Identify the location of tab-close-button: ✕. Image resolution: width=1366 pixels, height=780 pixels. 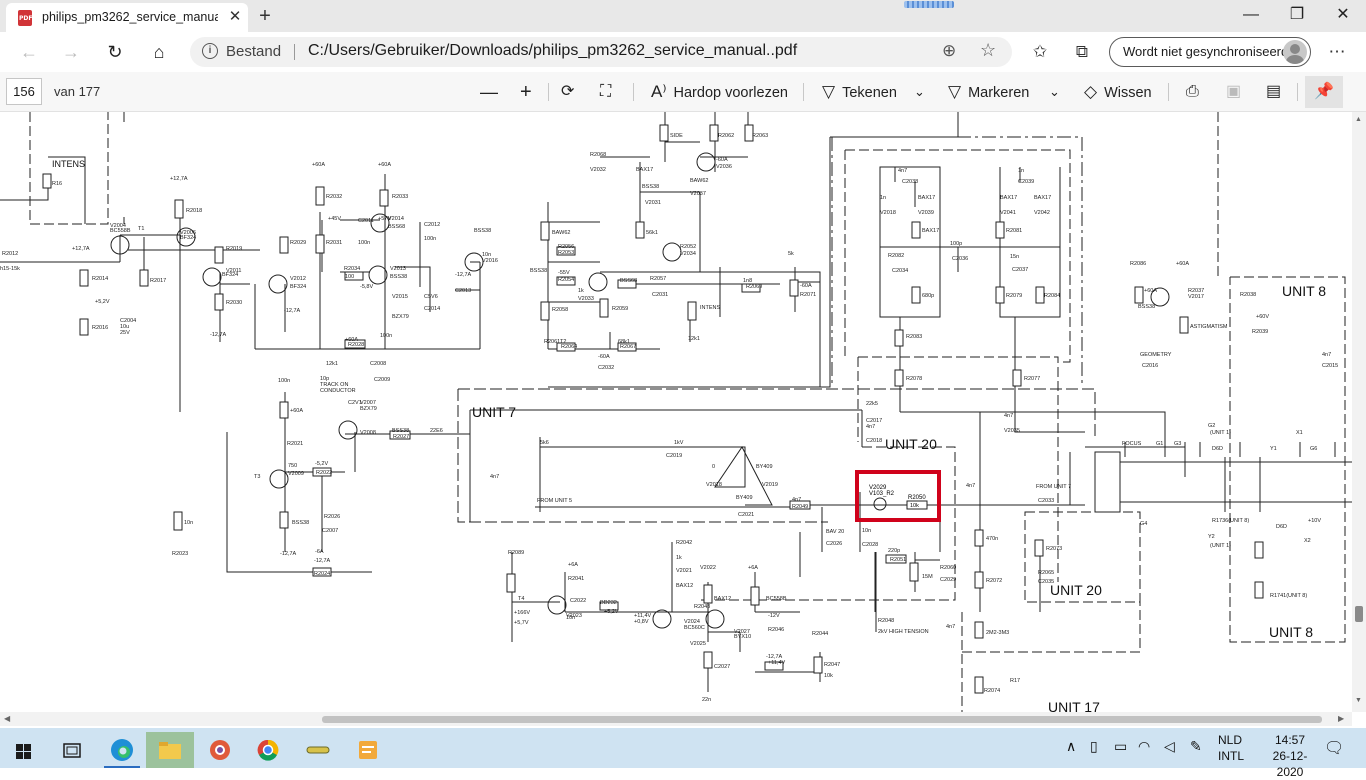
(235, 17).